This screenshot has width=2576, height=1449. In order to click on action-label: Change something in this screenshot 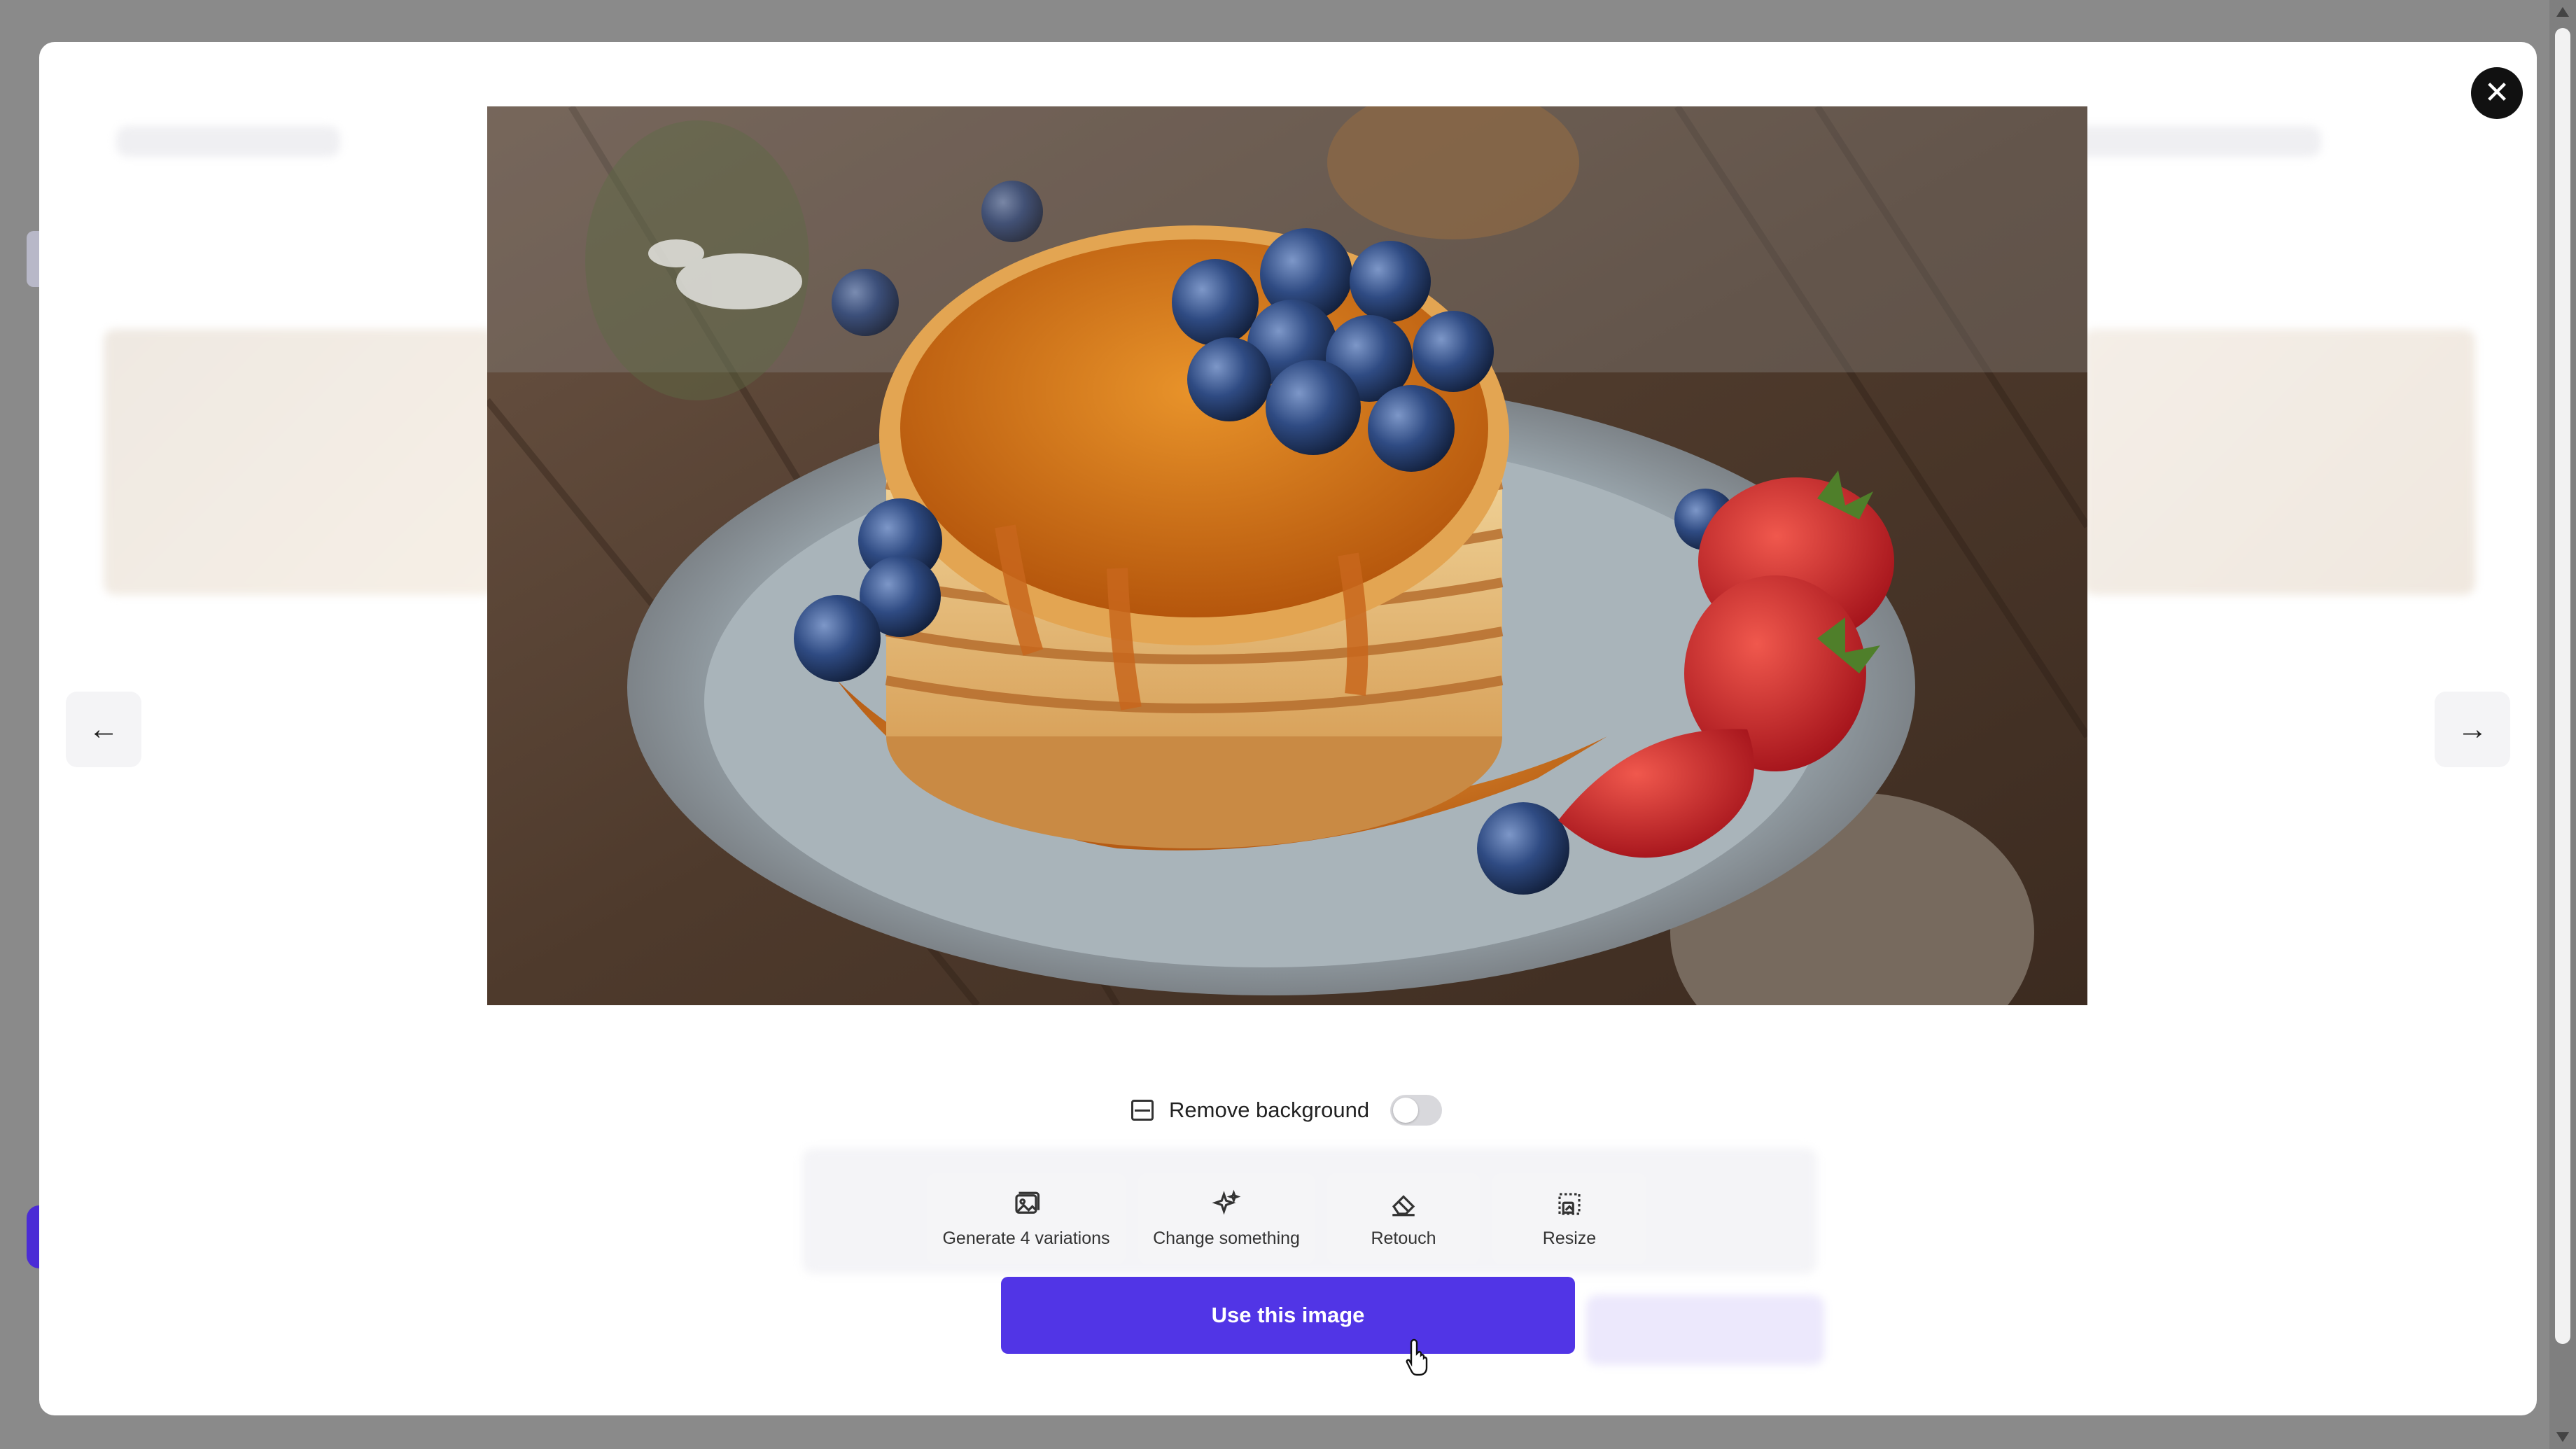, I will do `click(1226, 1238)`.